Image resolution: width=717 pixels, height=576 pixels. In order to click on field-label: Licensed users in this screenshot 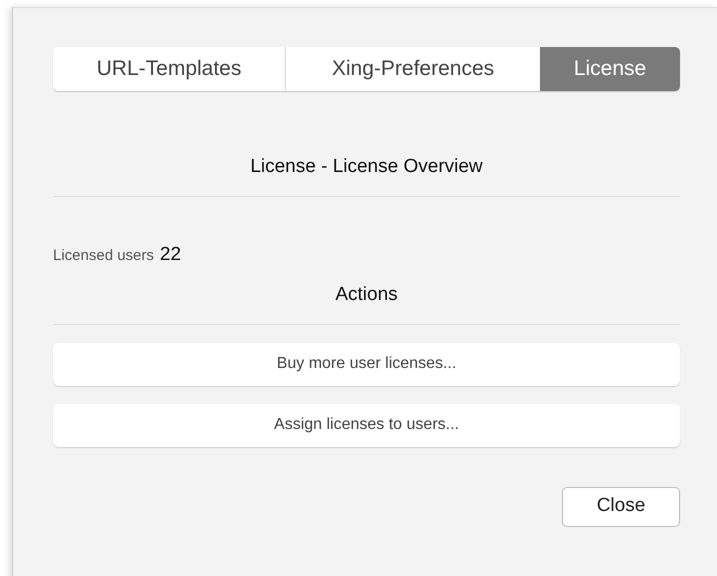, I will do `click(103, 256)`.